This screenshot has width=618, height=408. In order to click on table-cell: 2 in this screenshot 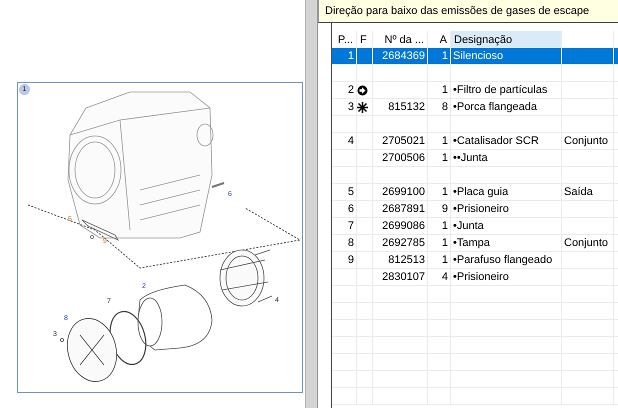, I will do `click(351, 90)`.